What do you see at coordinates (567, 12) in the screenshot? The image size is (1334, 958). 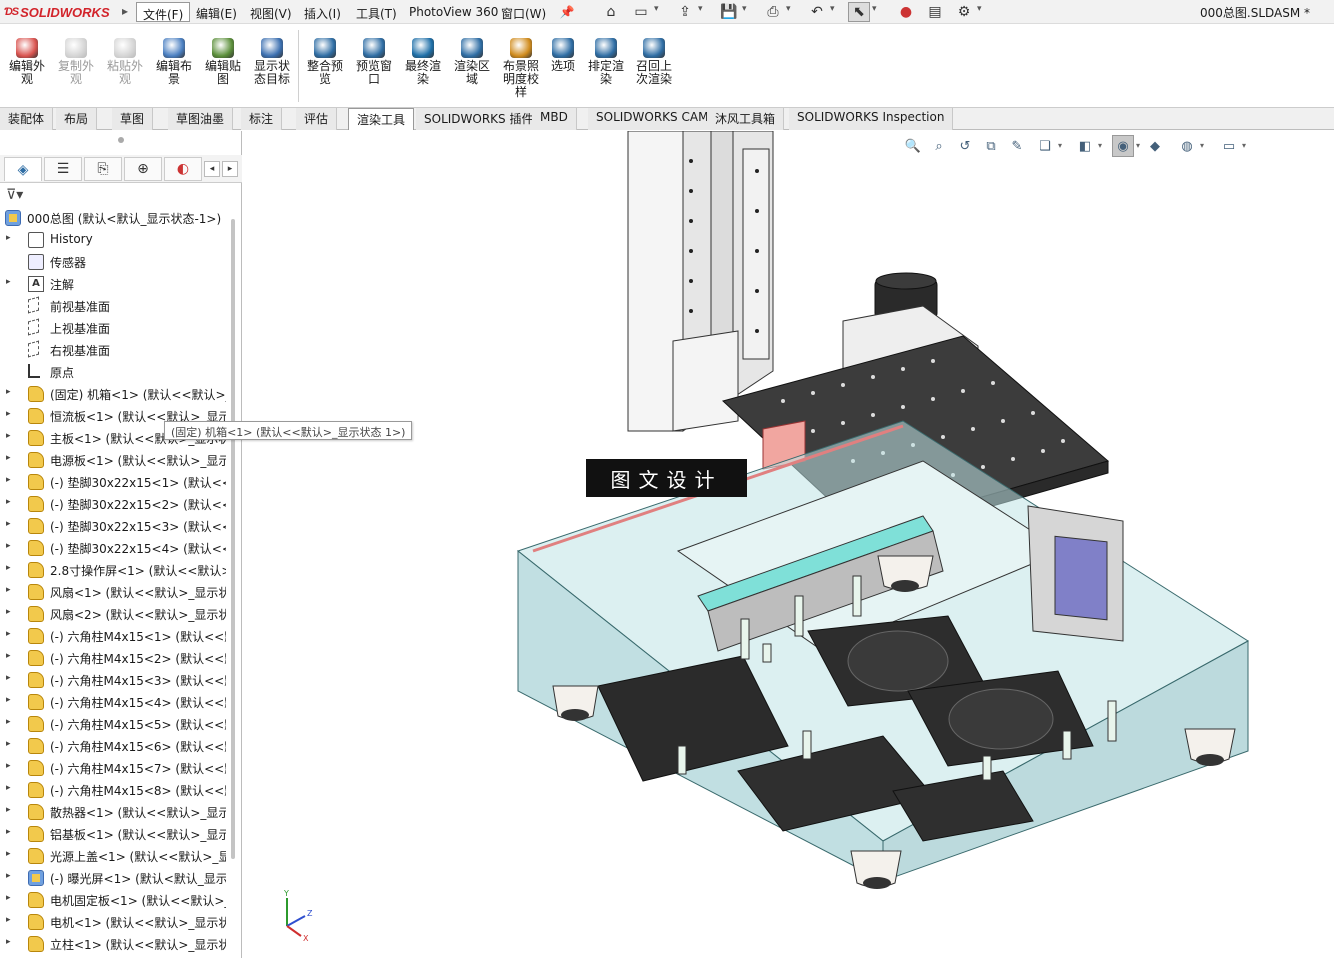 I see `pin-icon: 📌` at bounding box center [567, 12].